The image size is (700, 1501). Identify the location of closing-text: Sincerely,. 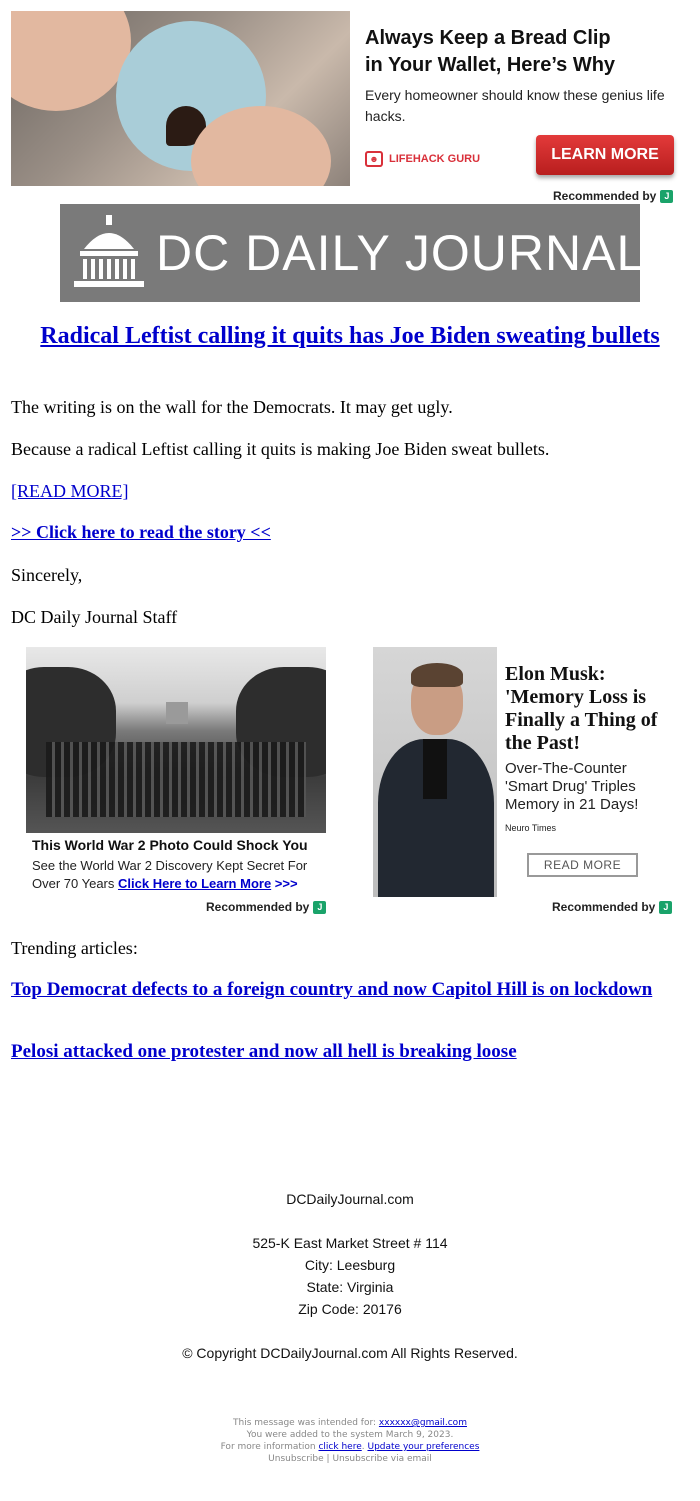
(47, 575).